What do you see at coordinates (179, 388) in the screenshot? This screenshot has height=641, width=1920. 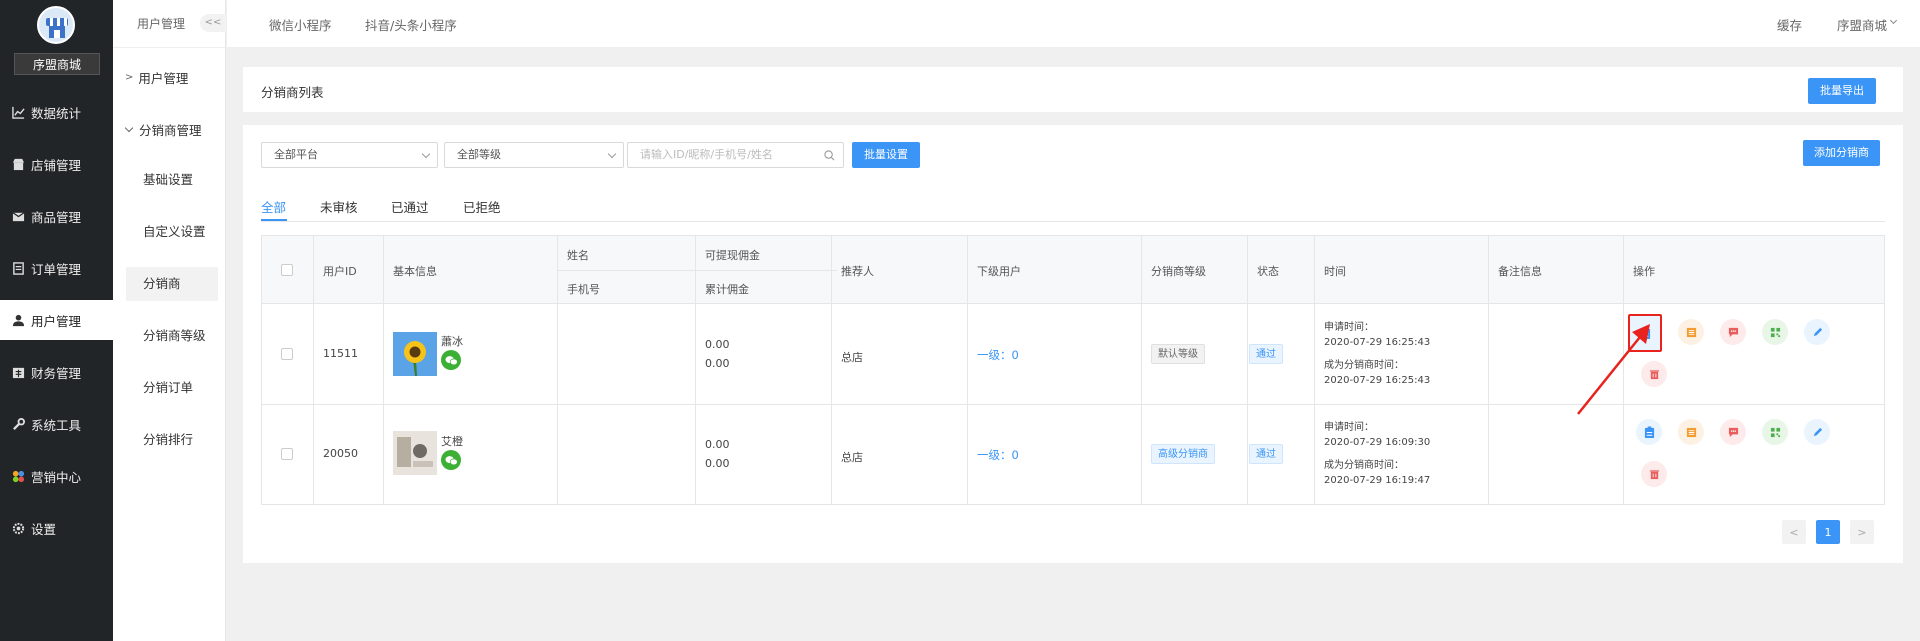 I see `subnav-item-distribution-orders: 分销订单` at bounding box center [179, 388].